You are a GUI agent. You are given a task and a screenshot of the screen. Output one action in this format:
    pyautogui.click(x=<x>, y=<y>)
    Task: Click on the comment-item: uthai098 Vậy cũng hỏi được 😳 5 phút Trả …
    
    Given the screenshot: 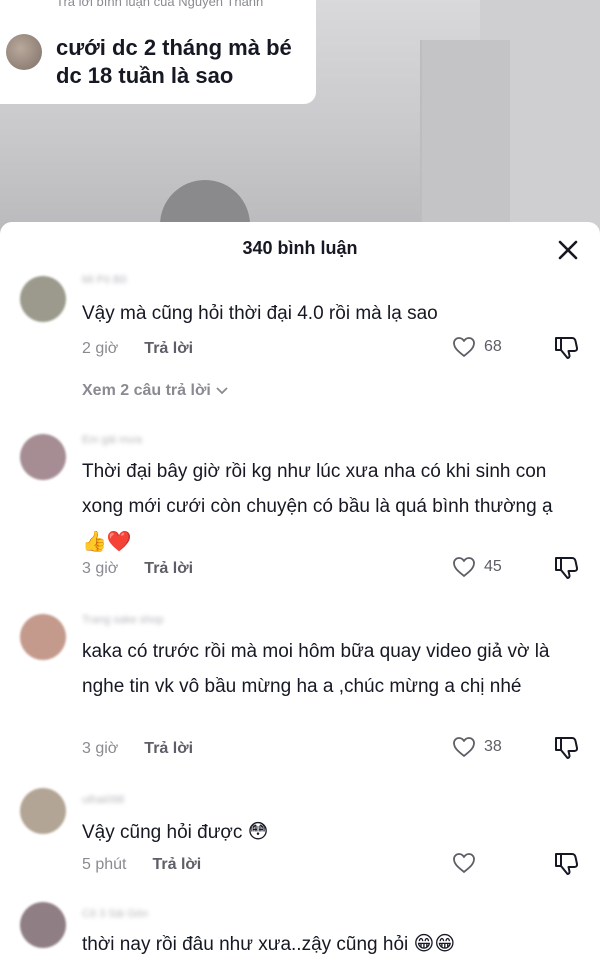 What is the action you would take?
    pyautogui.click(x=300, y=839)
    